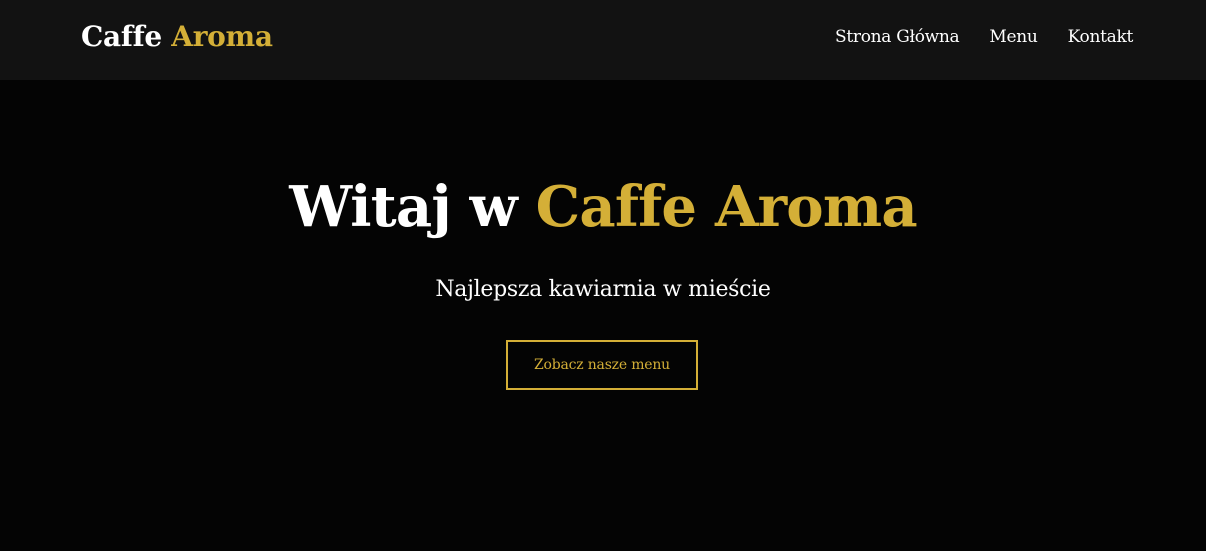  Describe the element at coordinates (403, 207) in the screenshot. I see `hero-title-primary: Witaj w` at that location.